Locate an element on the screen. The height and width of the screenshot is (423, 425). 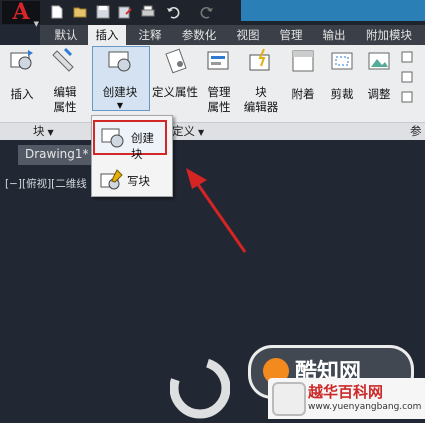
define-attribute-icon is located at coordinates (175, 61).